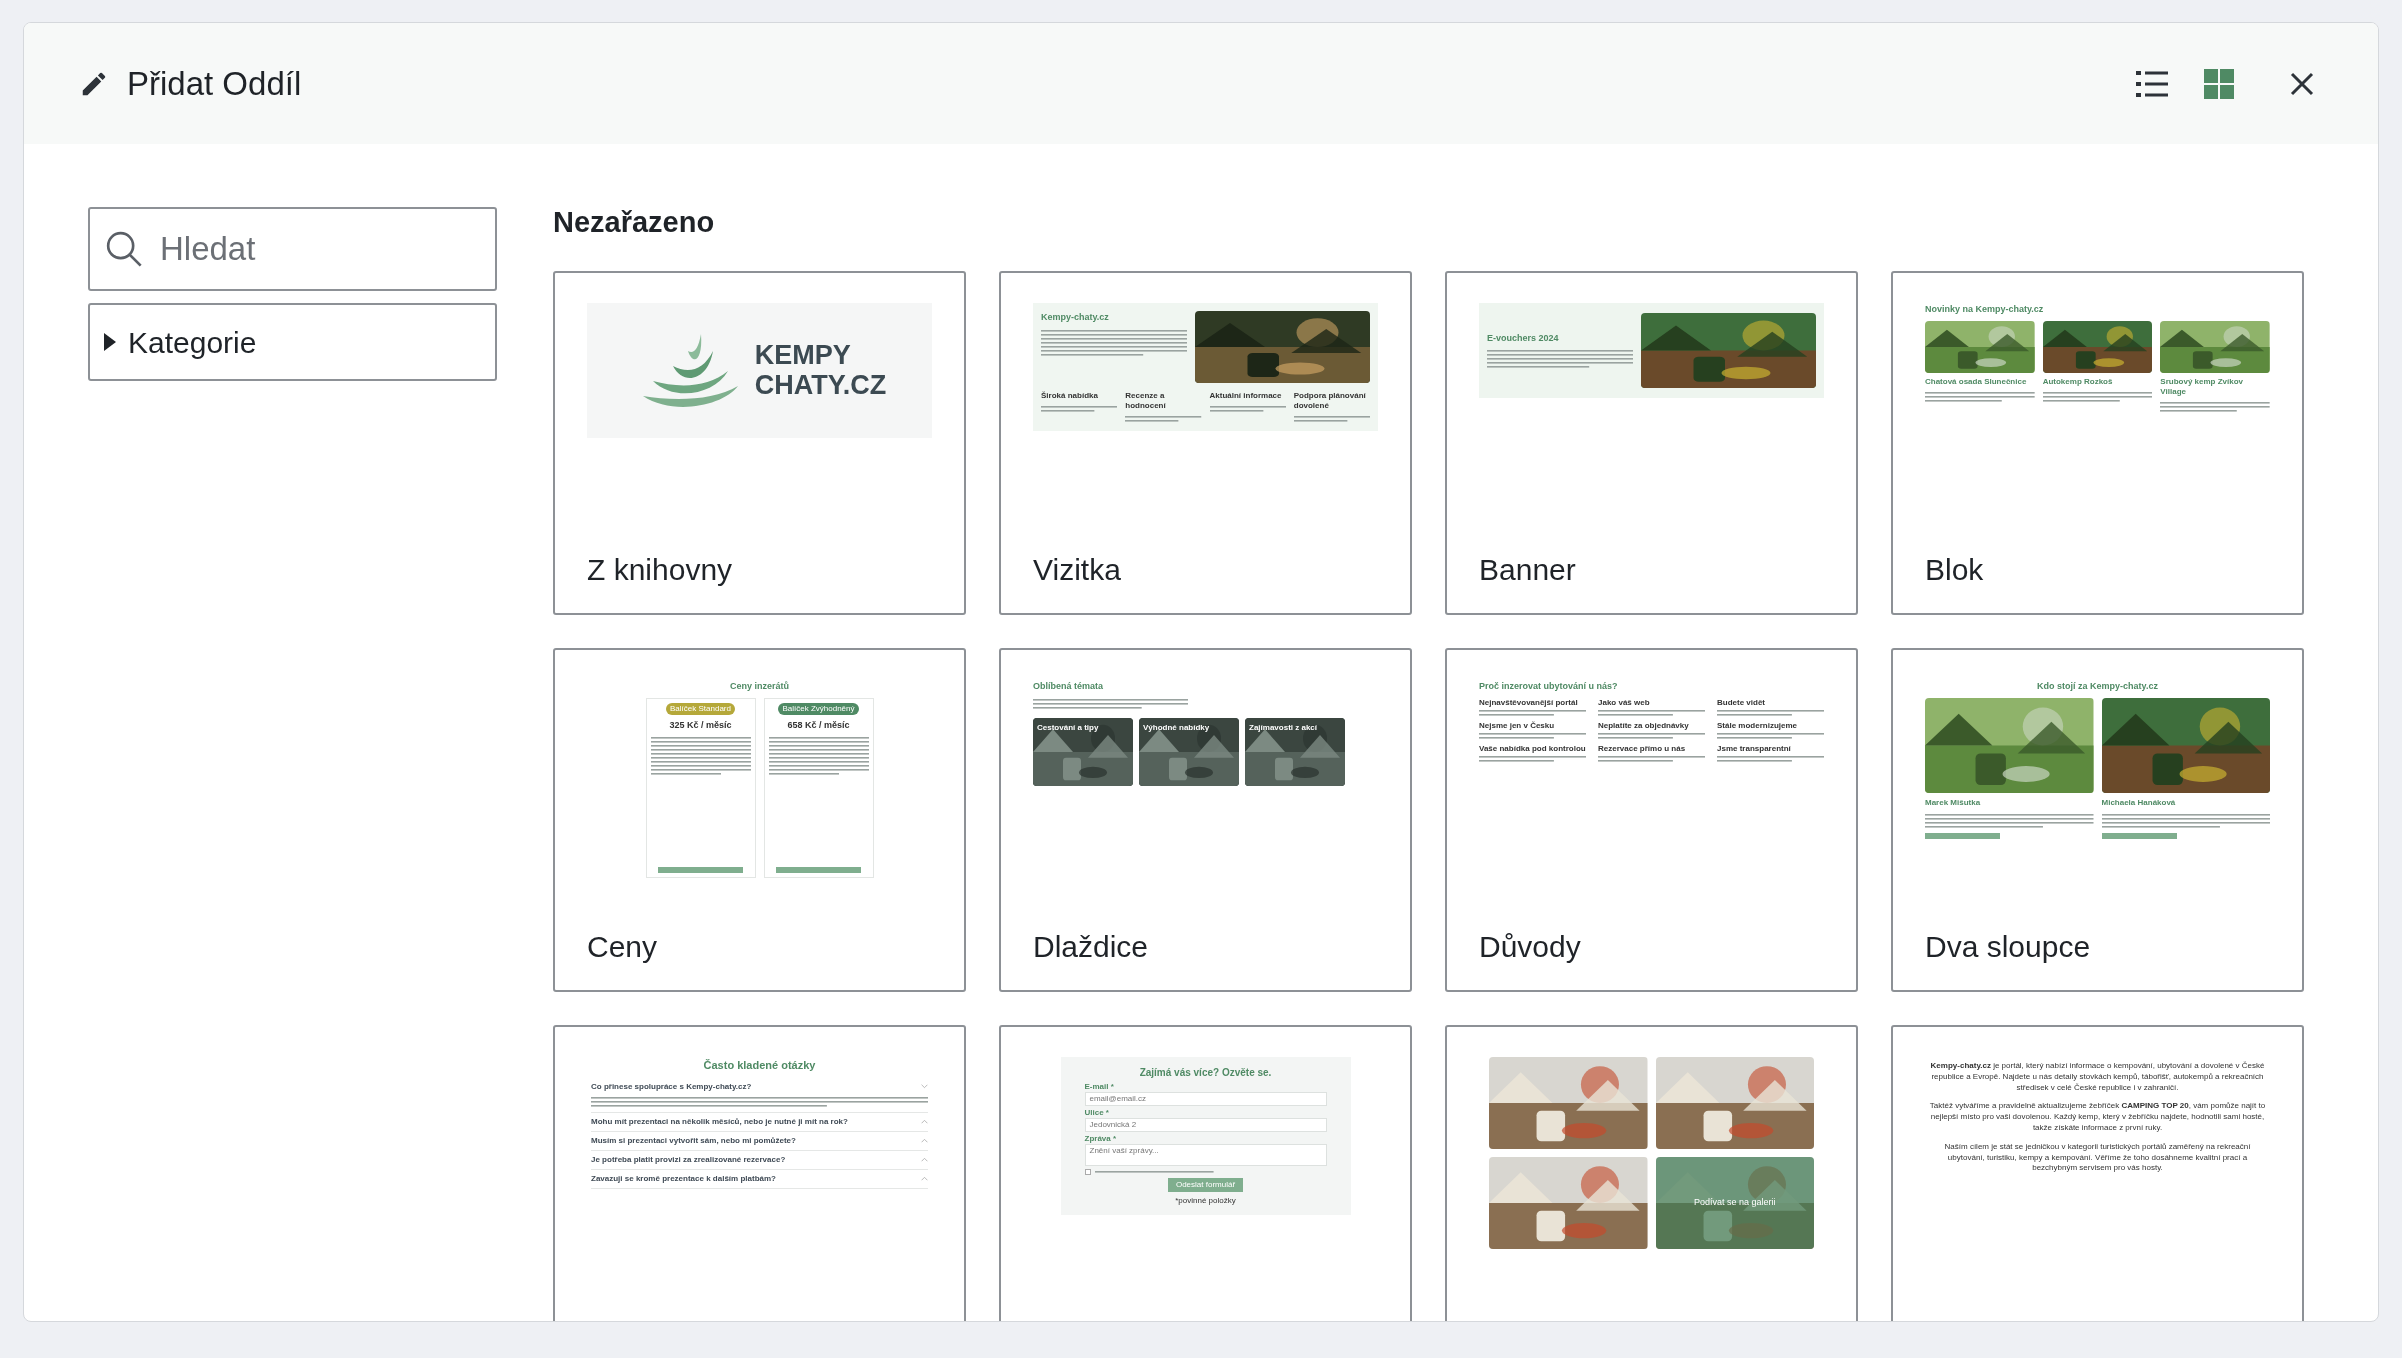 The image size is (2402, 1358). What do you see at coordinates (1070, 396) in the screenshot?
I see `feature-title: Široká nabídka` at bounding box center [1070, 396].